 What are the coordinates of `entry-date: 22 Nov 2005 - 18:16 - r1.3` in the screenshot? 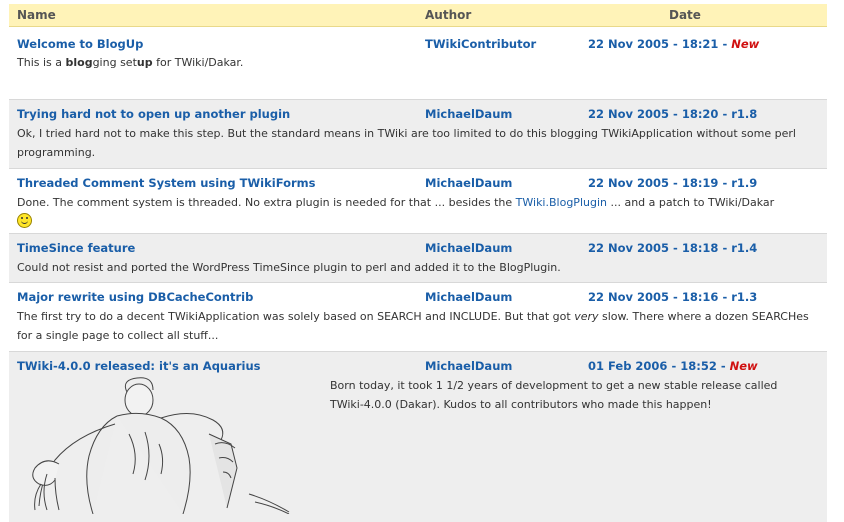 It's located at (672, 297).